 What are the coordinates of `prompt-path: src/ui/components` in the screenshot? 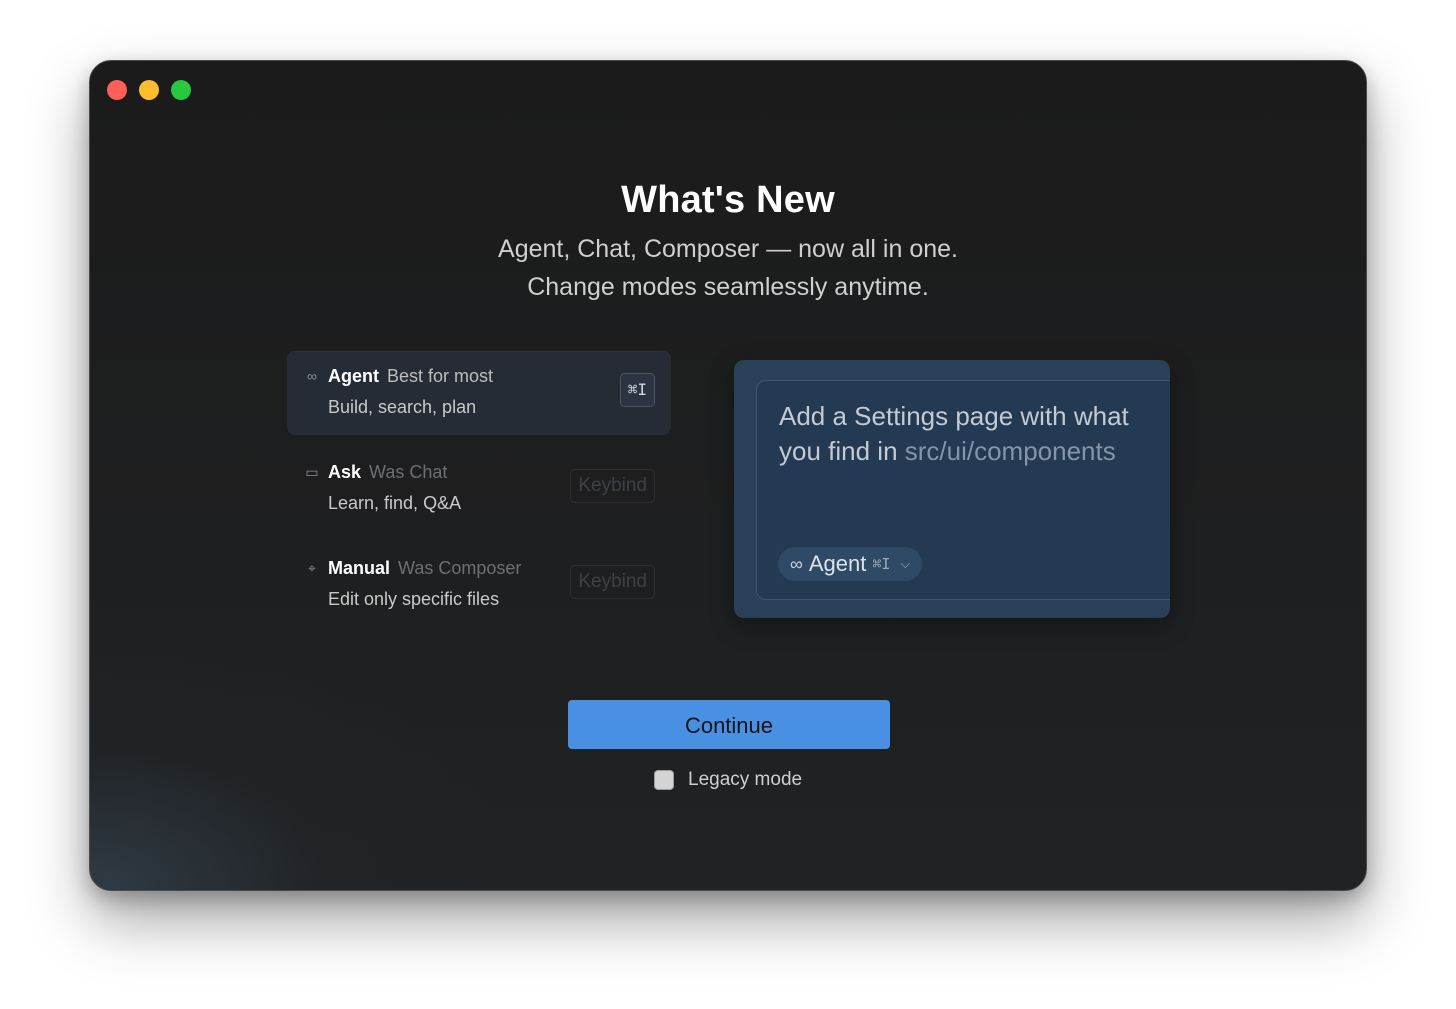 It's located at (1010, 451).